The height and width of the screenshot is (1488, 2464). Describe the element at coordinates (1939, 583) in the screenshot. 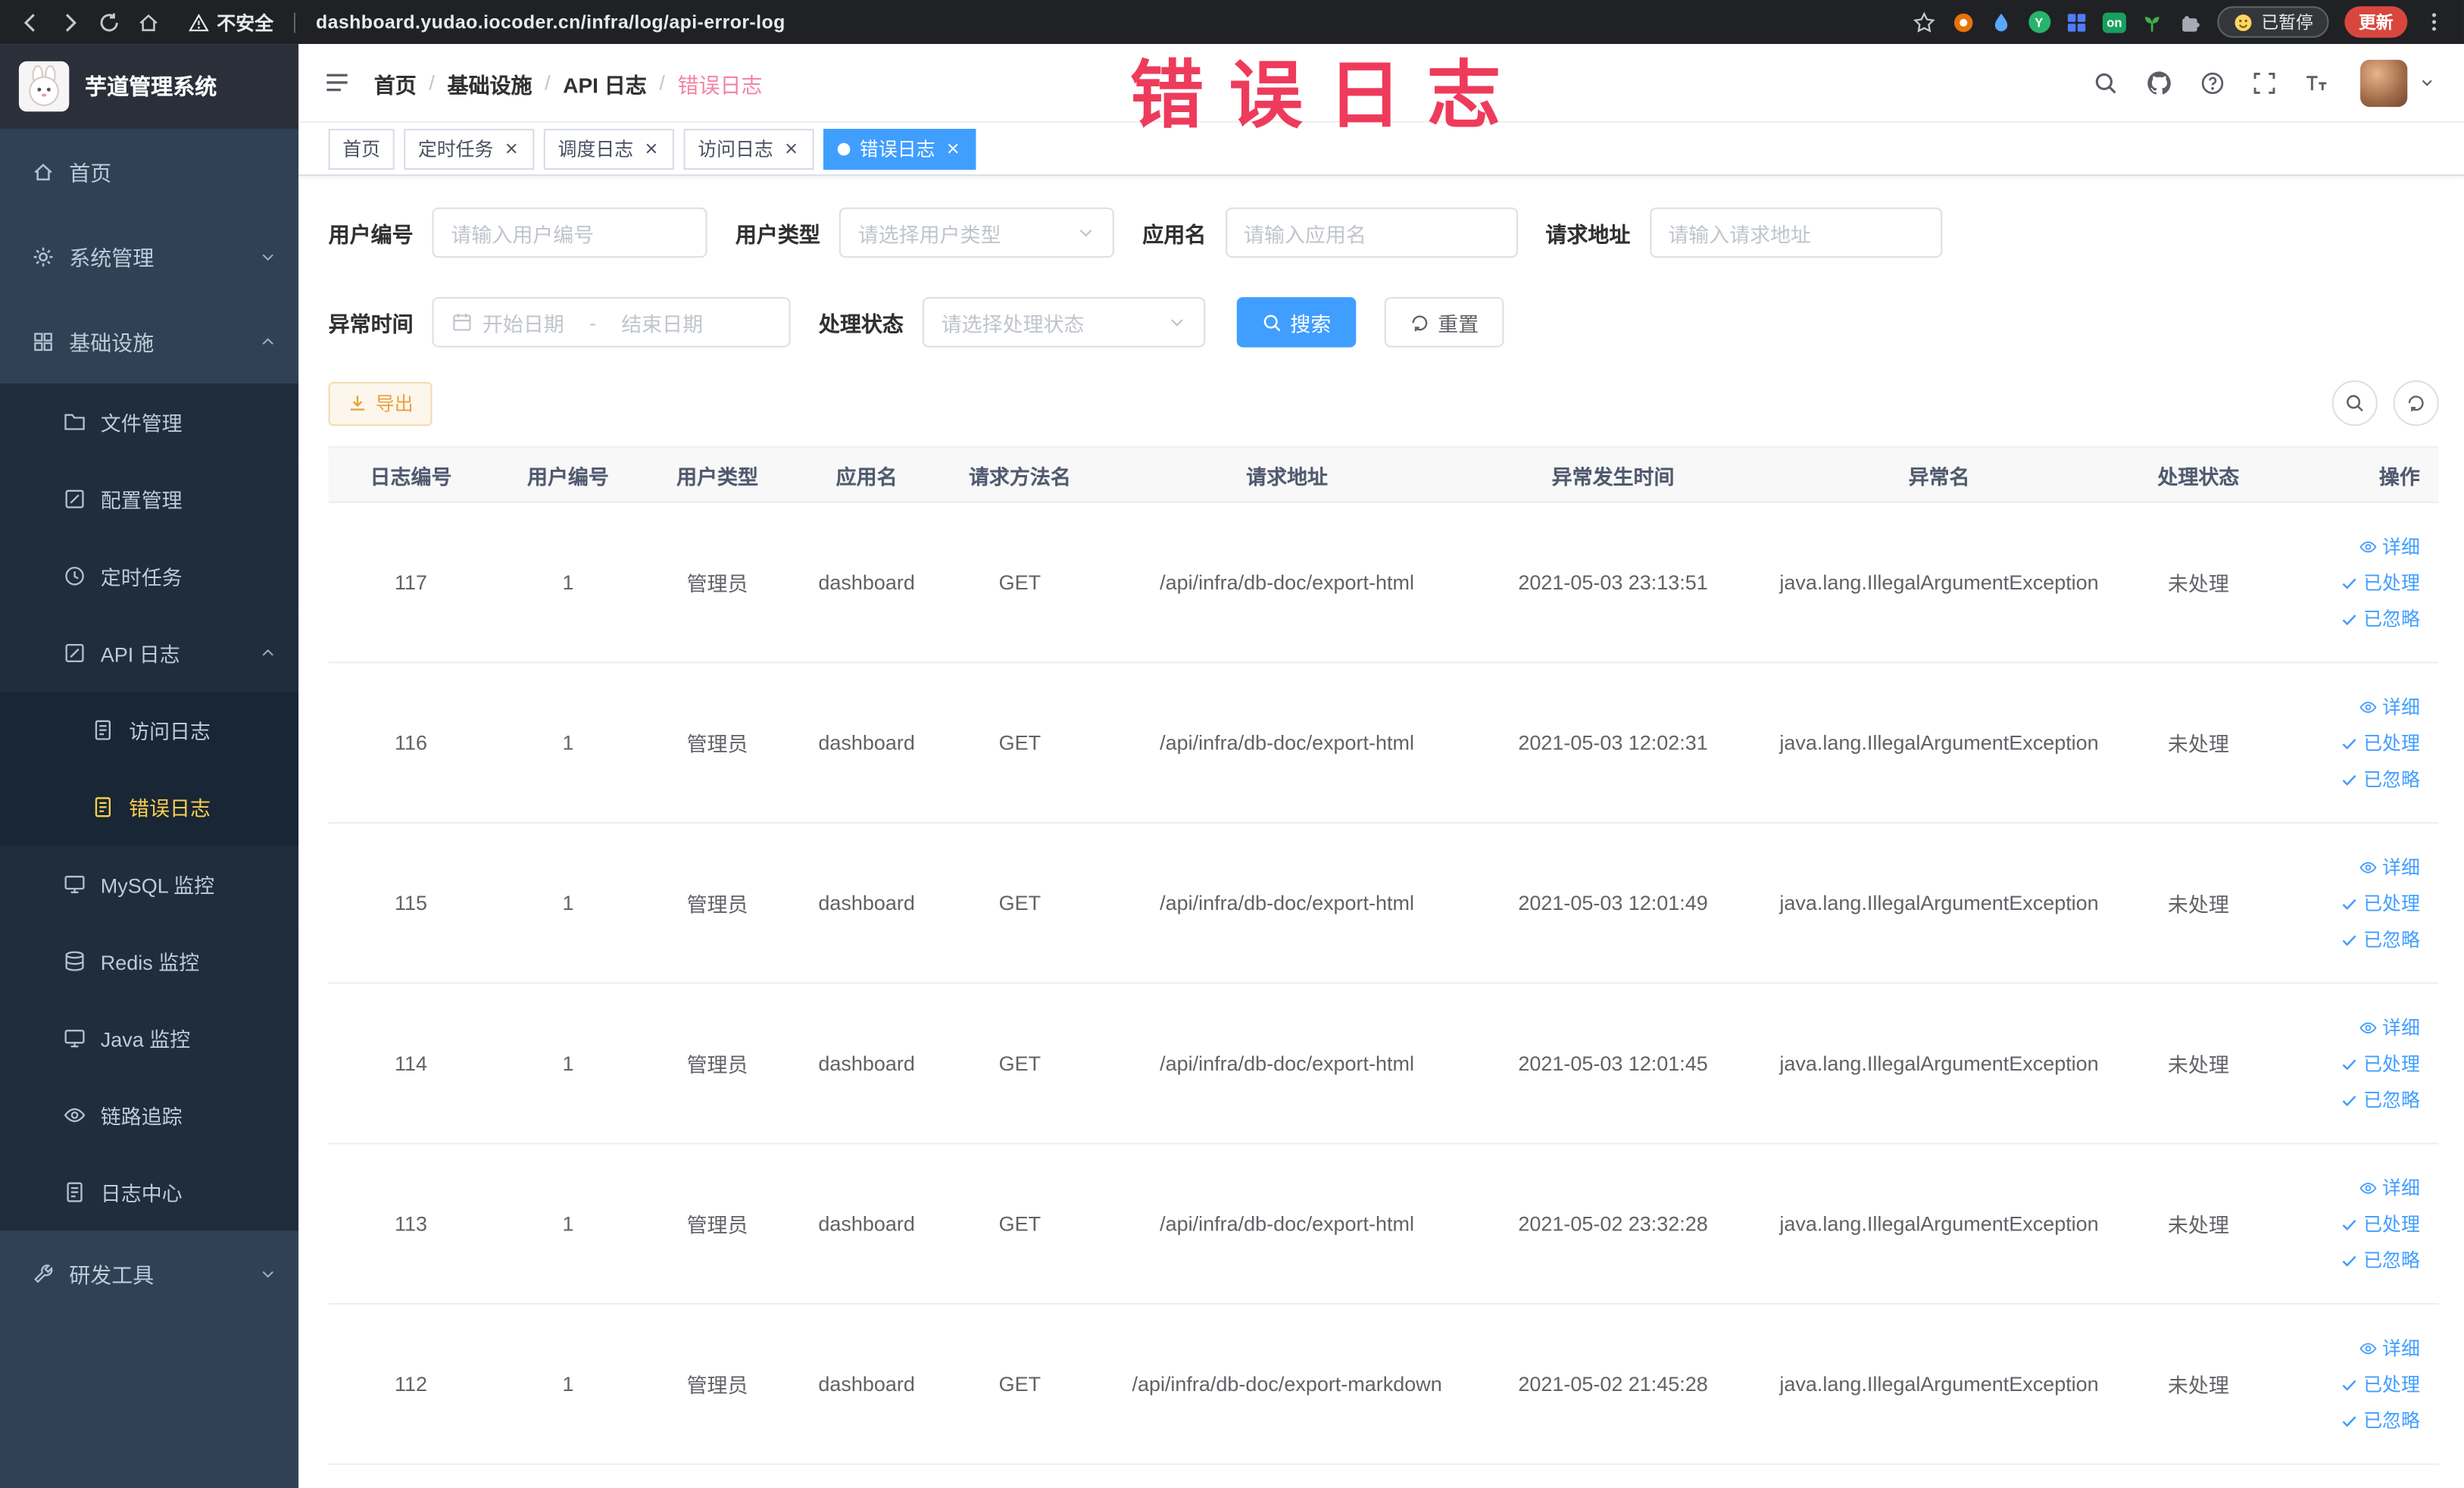

I see `cell-exception: java.lang.IllegalArgumentException` at that location.